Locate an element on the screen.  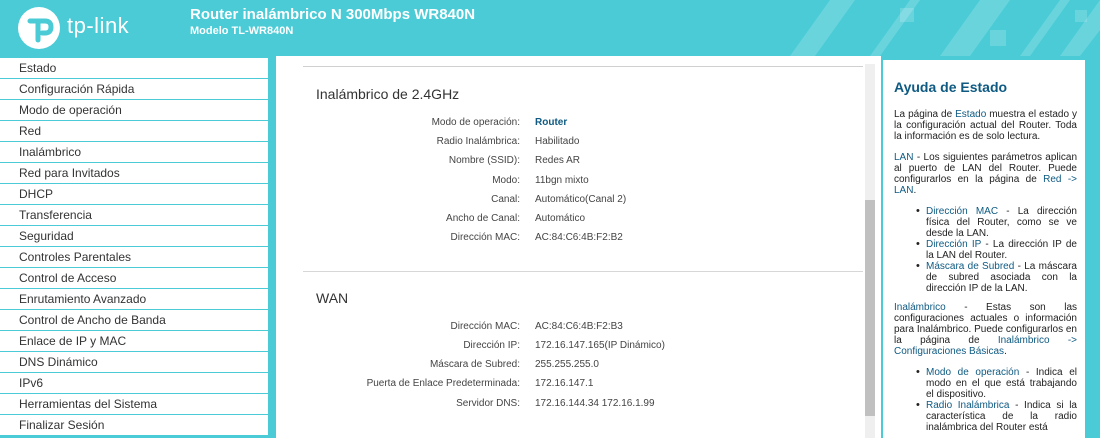
wireless-section-title: Inalámbrico de 2.4GHz is located at coordinates (388, 94).